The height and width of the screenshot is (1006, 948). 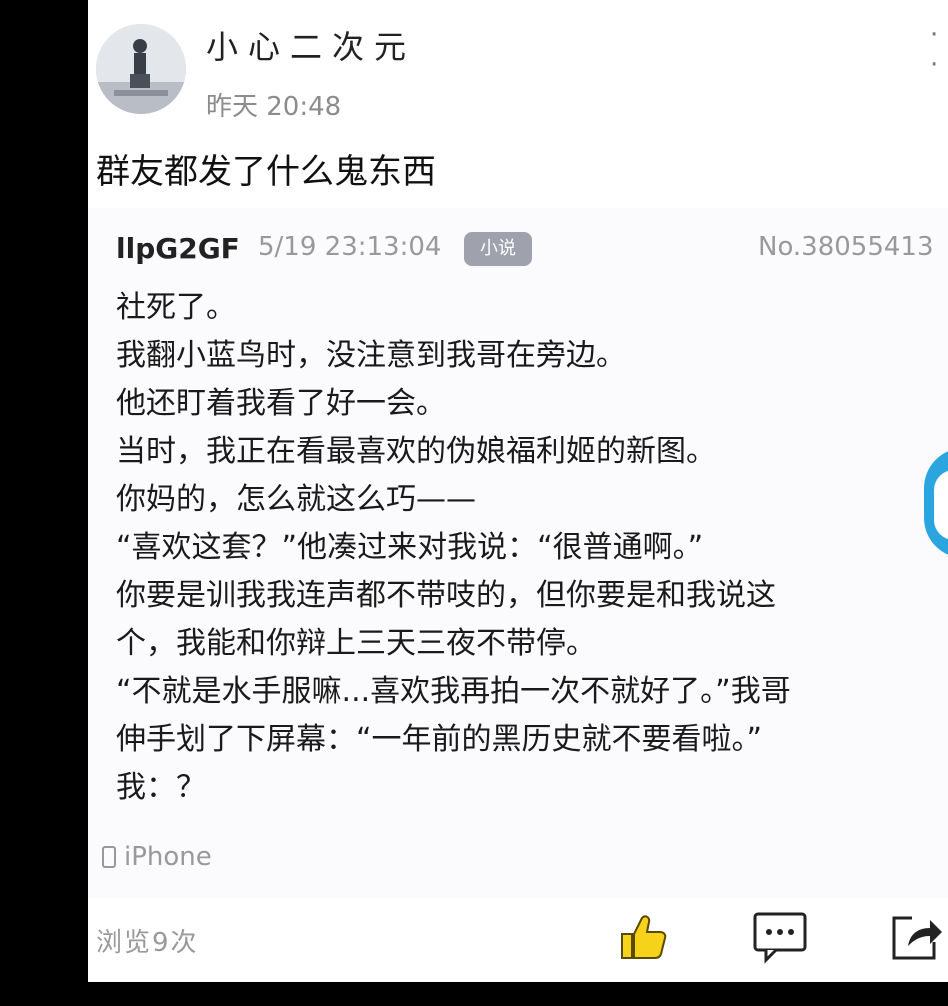 What do you see at coordinates (939, 50) in the screenshot?
I see `more-icon: · ·` at bounding box center [939, 50].